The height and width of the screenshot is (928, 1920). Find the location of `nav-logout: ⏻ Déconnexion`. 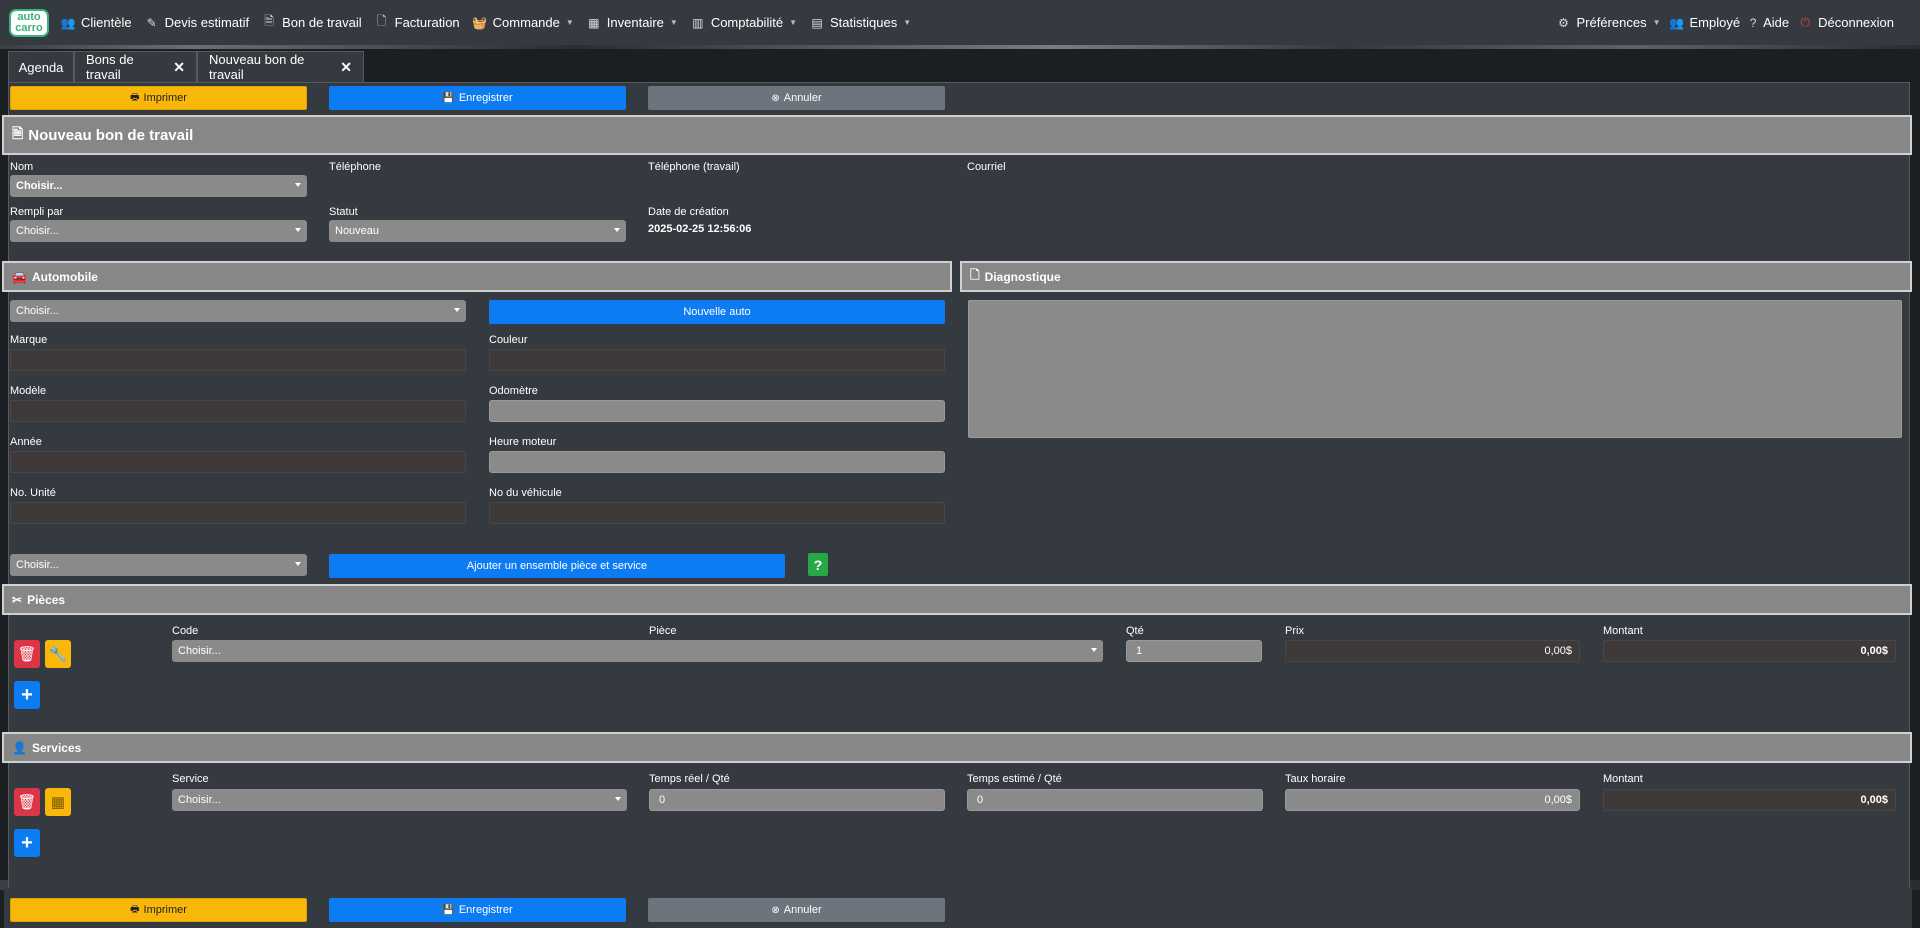

nav-logout: ⏻ Déconnexion is located at coordinates (1845, 22).